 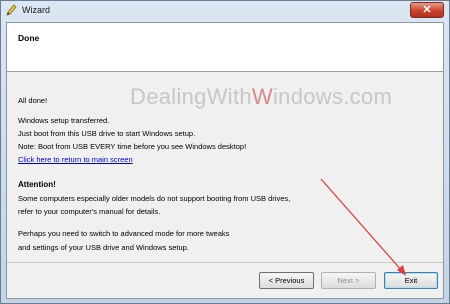 I want to click on annotation-arrow, so click(x=363, y=227).